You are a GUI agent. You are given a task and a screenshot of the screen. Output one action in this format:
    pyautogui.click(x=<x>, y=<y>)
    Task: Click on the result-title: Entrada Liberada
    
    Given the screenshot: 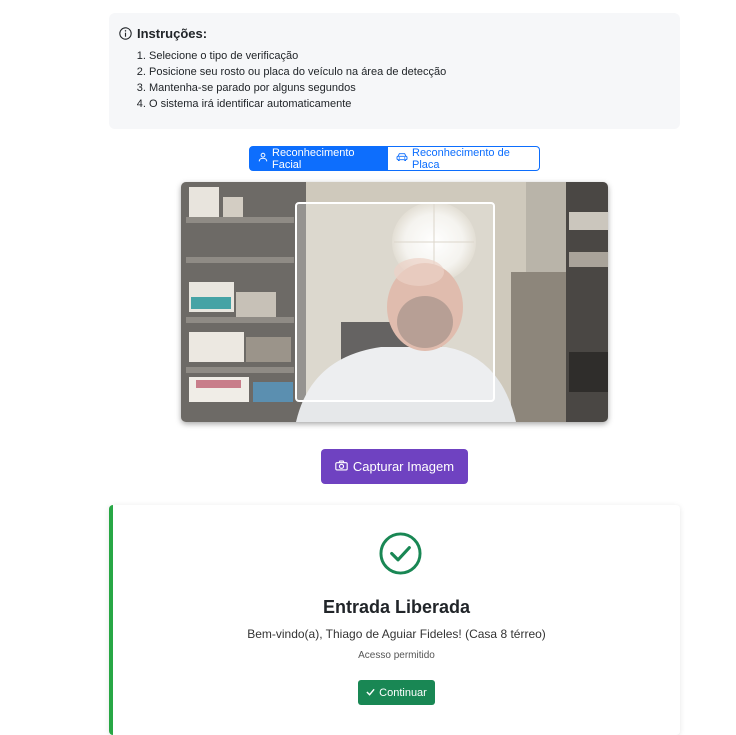 What is the action you would take?
    pyautogui.click(x=396, y=607)
    